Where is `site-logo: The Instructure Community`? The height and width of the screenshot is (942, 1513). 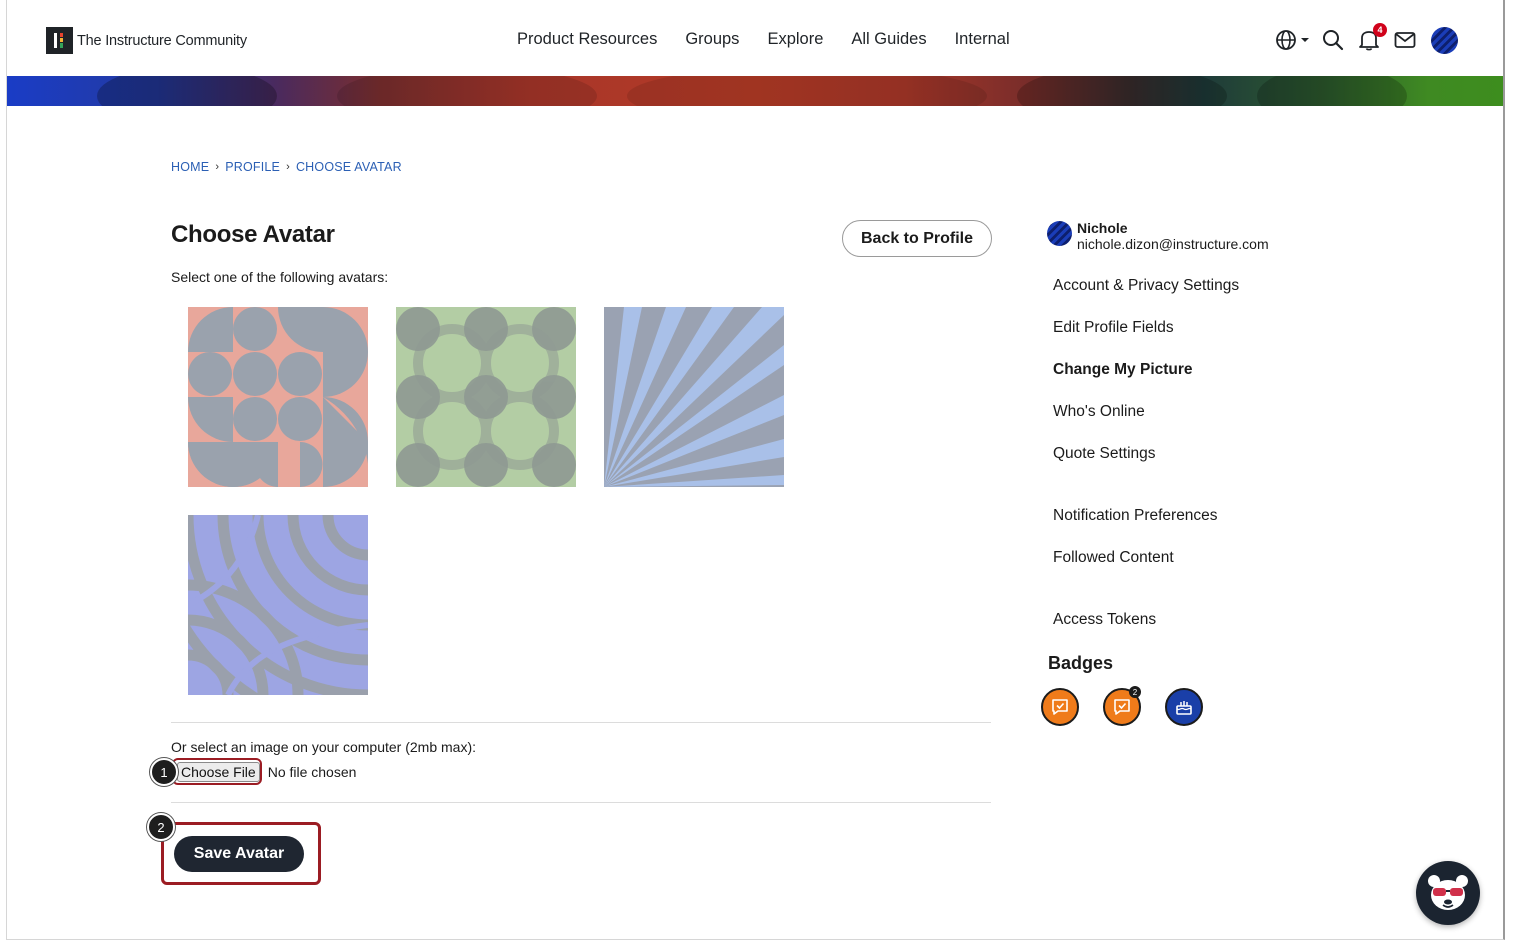 site-logo: The Instructure Community is located at coordinates (146, 40).